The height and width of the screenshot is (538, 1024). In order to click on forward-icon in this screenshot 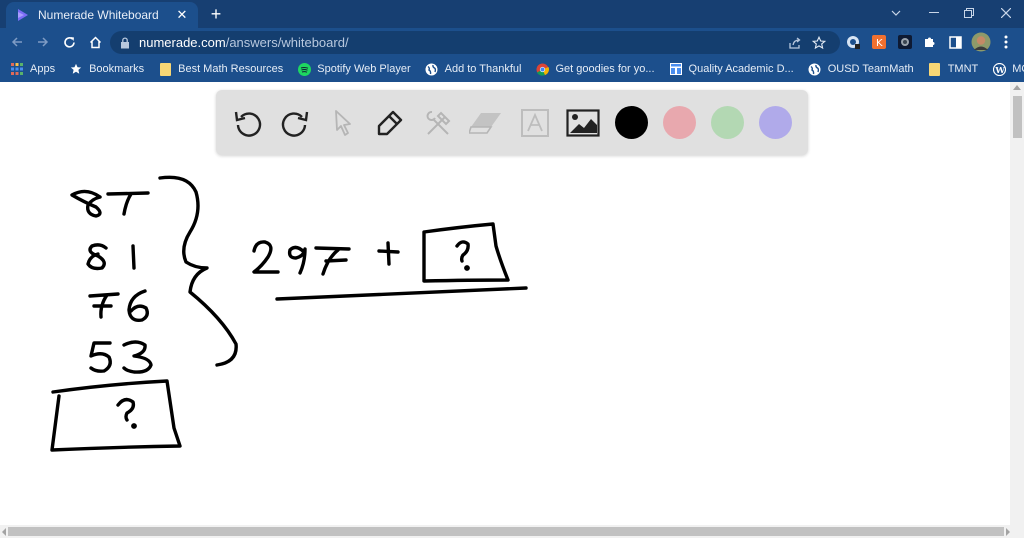, I will do `click(43, 42)`.